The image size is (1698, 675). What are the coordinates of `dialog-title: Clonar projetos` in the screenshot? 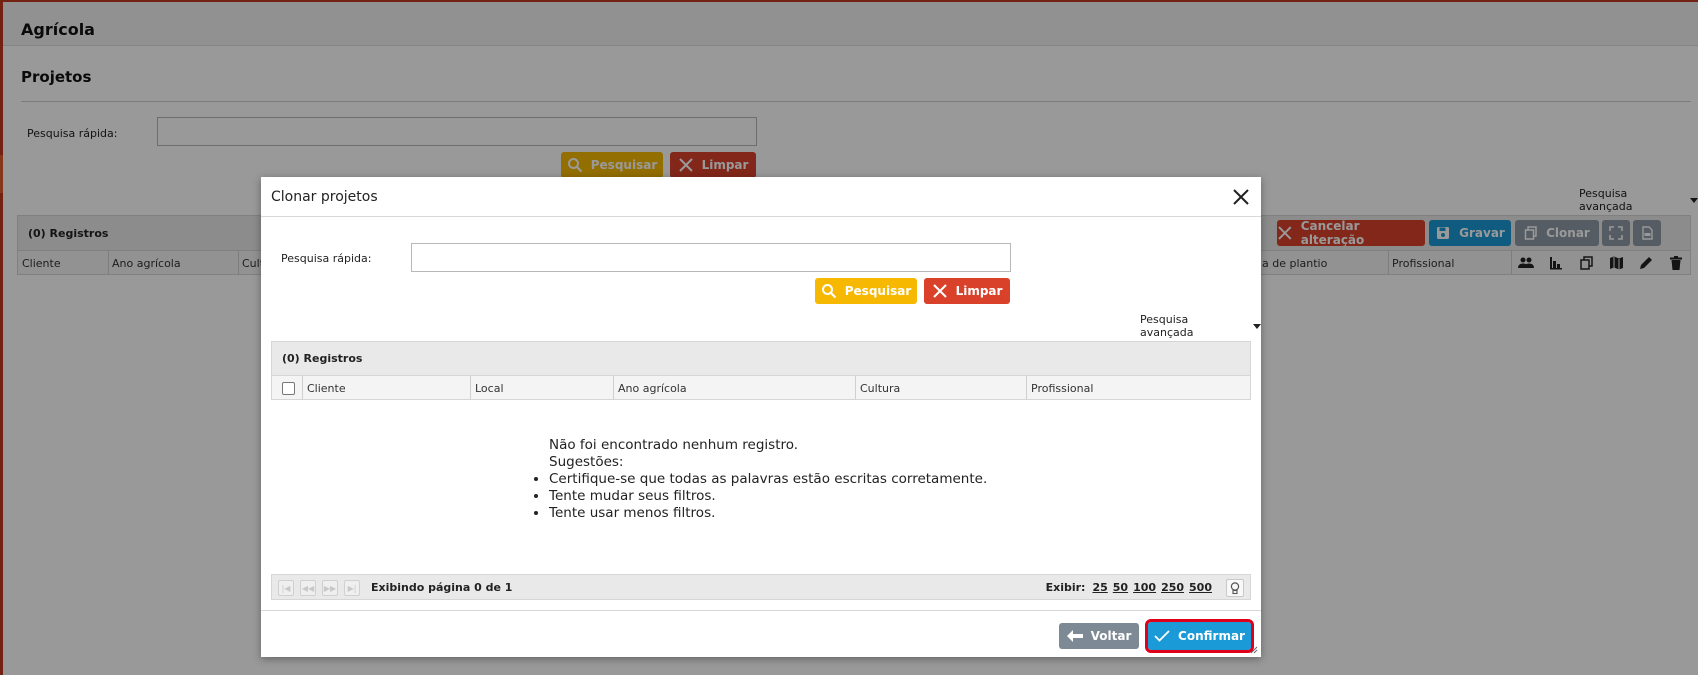 It's located at (324, 197).